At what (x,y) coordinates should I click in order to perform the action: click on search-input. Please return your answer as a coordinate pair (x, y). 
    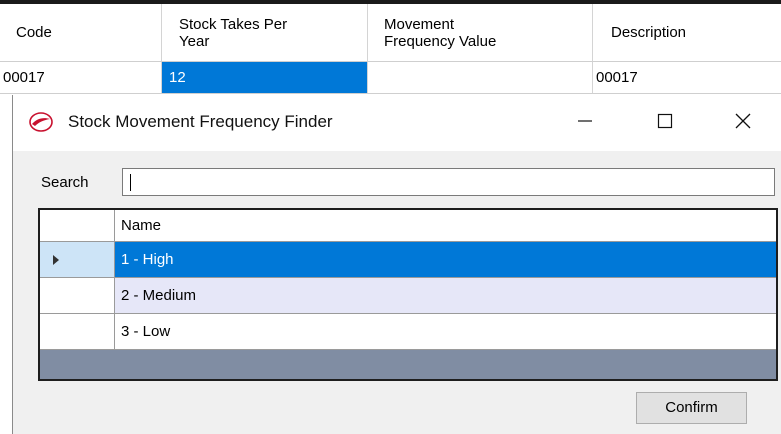
    Looking at the image, I should click on (448, 182).